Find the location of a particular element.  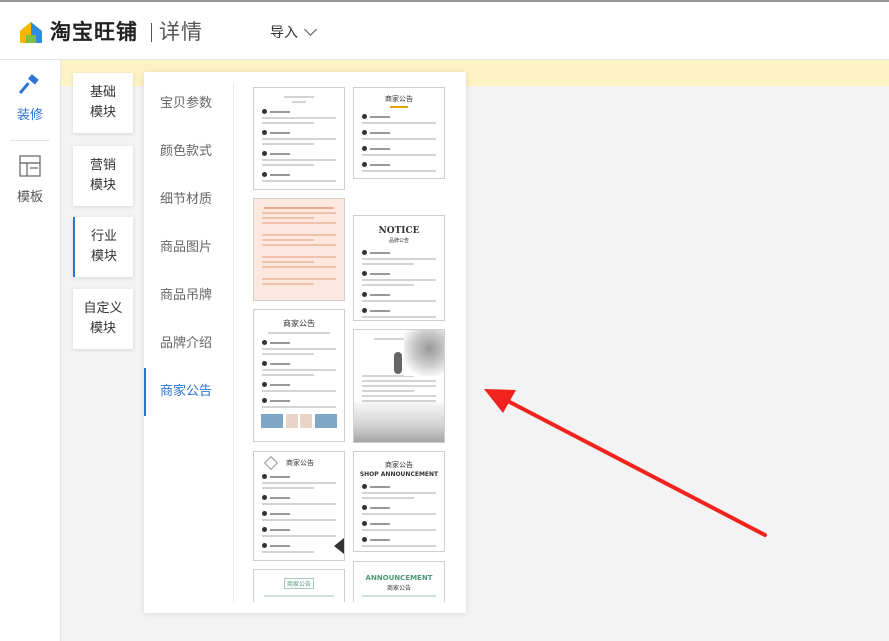

brand-name: 淘宝旺铺 is located at coordinates (94, 32).